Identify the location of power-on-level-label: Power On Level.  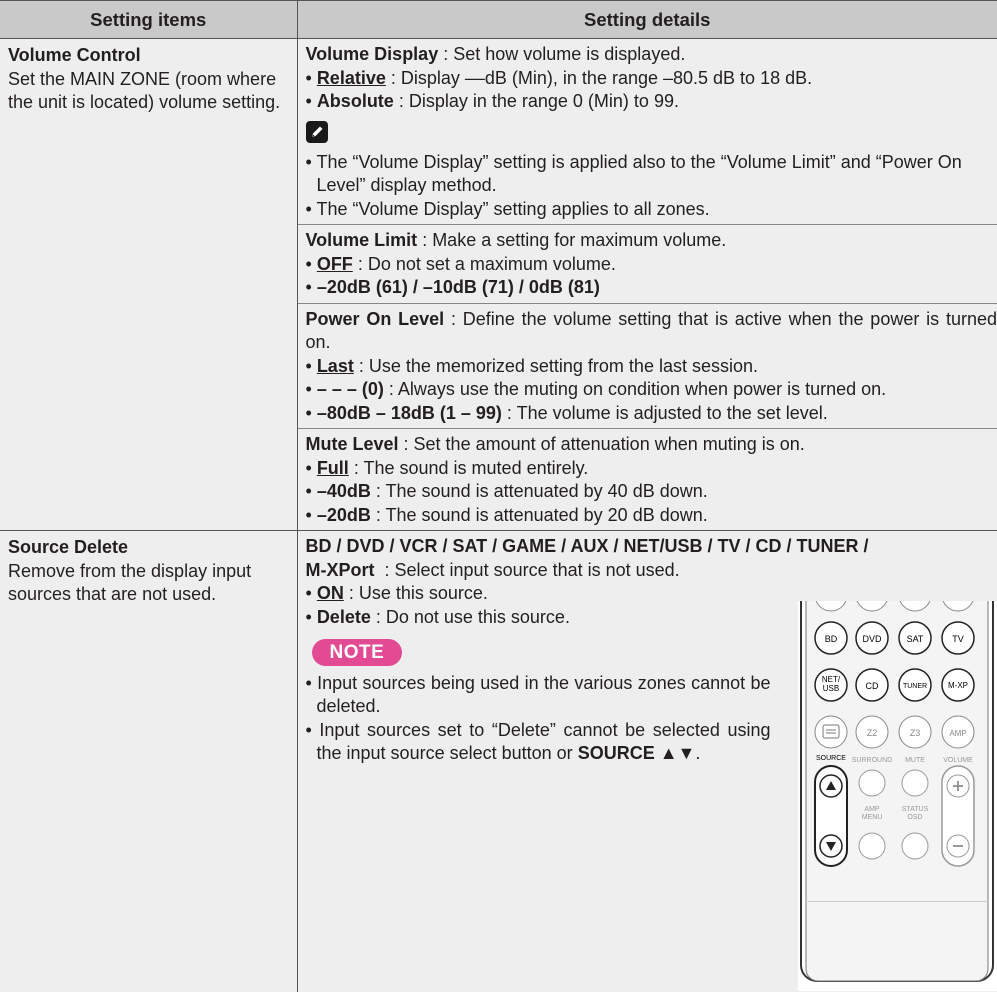
(375, 319).